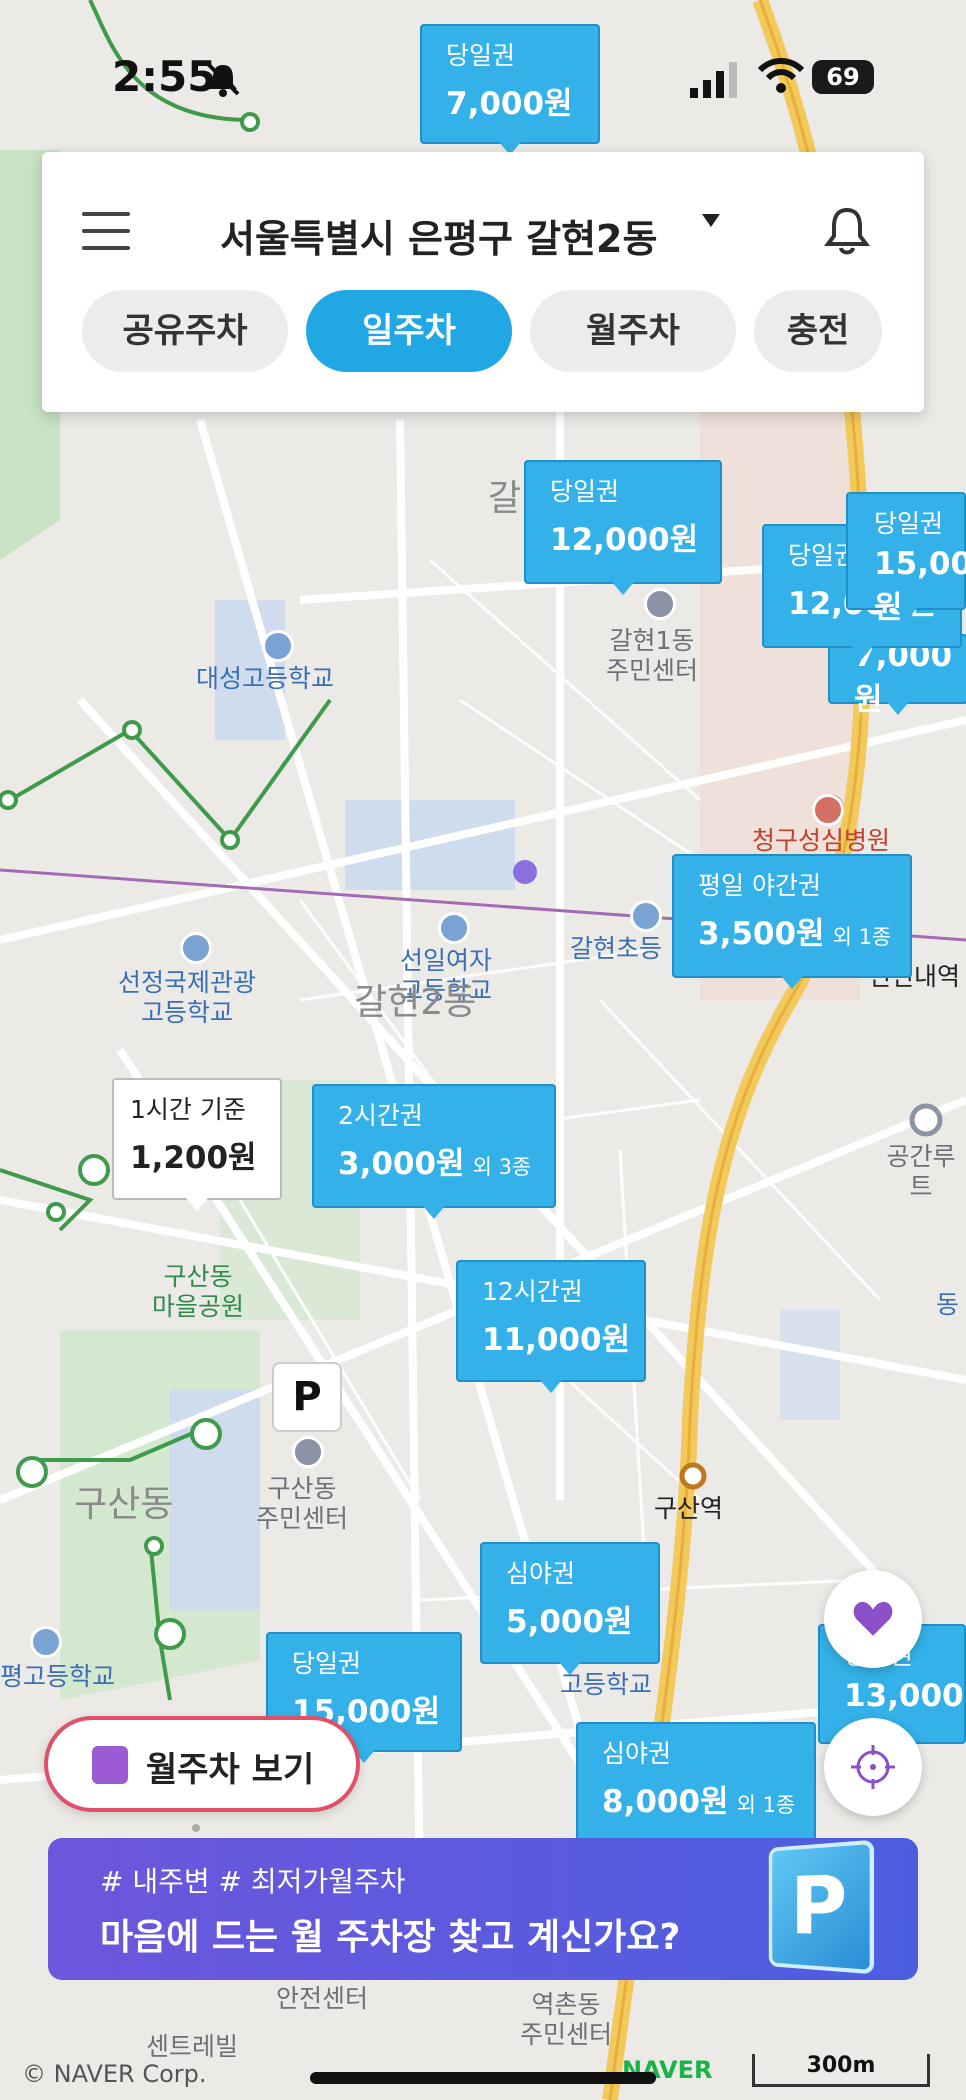 This screenshot has width=966, height=2100. I want to click on price-marker: 12시간권 11,000원, so click(551, 1326).